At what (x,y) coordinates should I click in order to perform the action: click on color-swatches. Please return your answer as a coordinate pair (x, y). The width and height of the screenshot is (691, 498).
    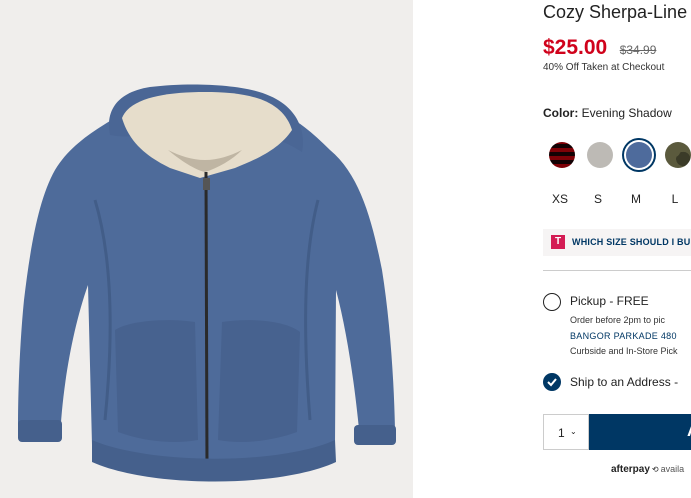
    Looking at the image, I should click on (620, 156).